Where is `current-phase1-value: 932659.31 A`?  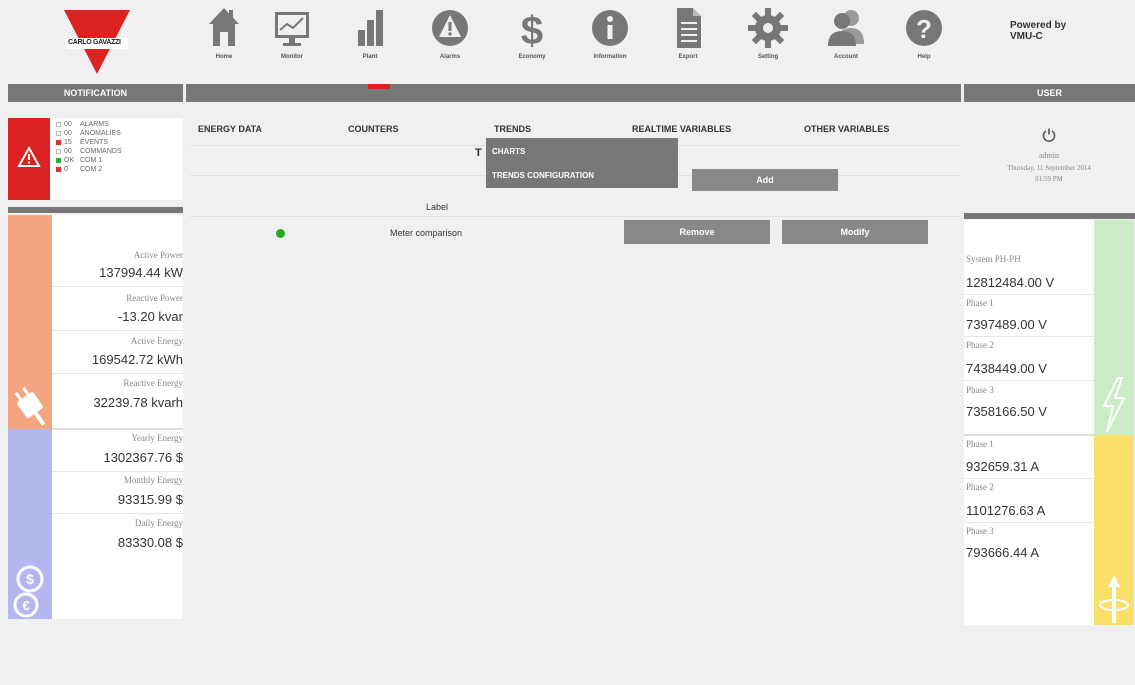
current-phase1-value: 932659.31 A is located at coordinates (1003, 466).